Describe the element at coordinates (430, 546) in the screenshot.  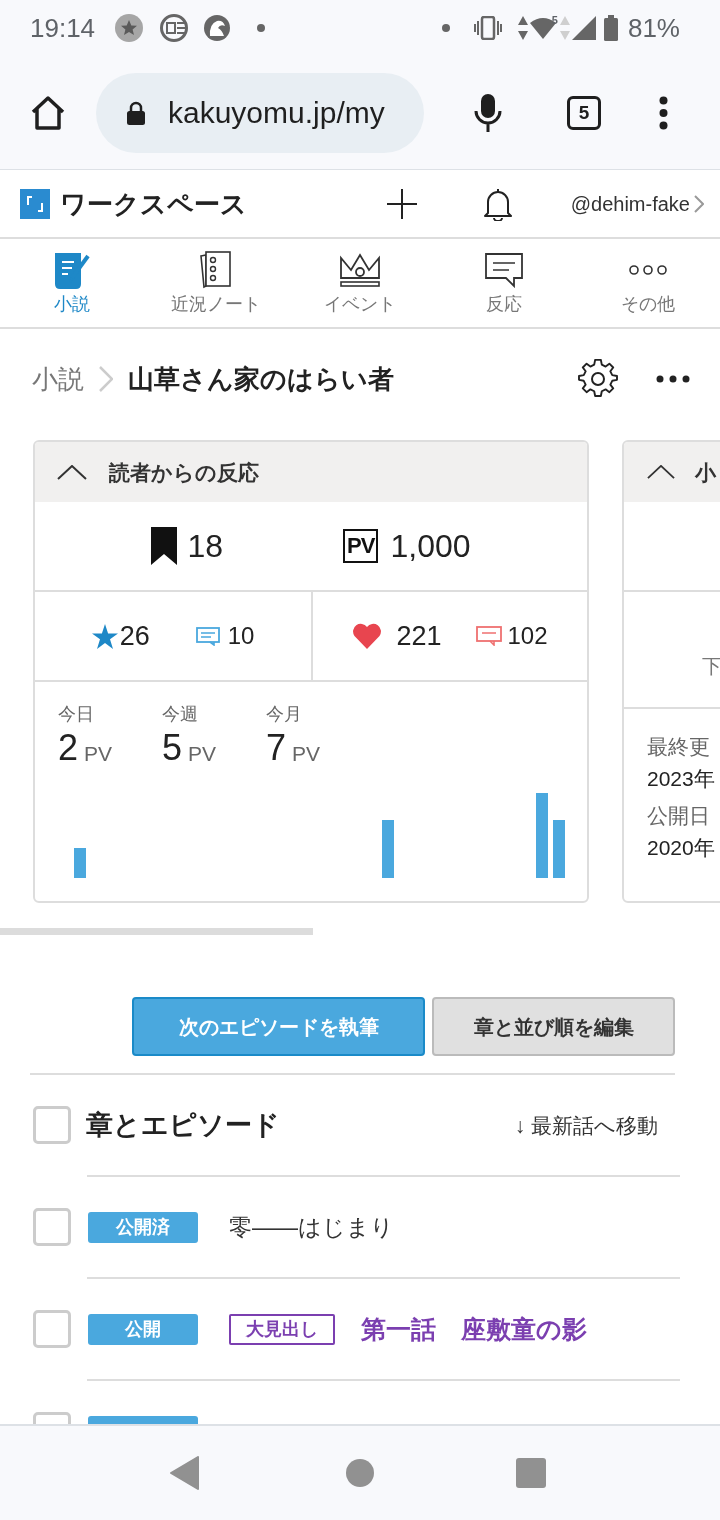
I see `pv-total: 1,000` at that location.